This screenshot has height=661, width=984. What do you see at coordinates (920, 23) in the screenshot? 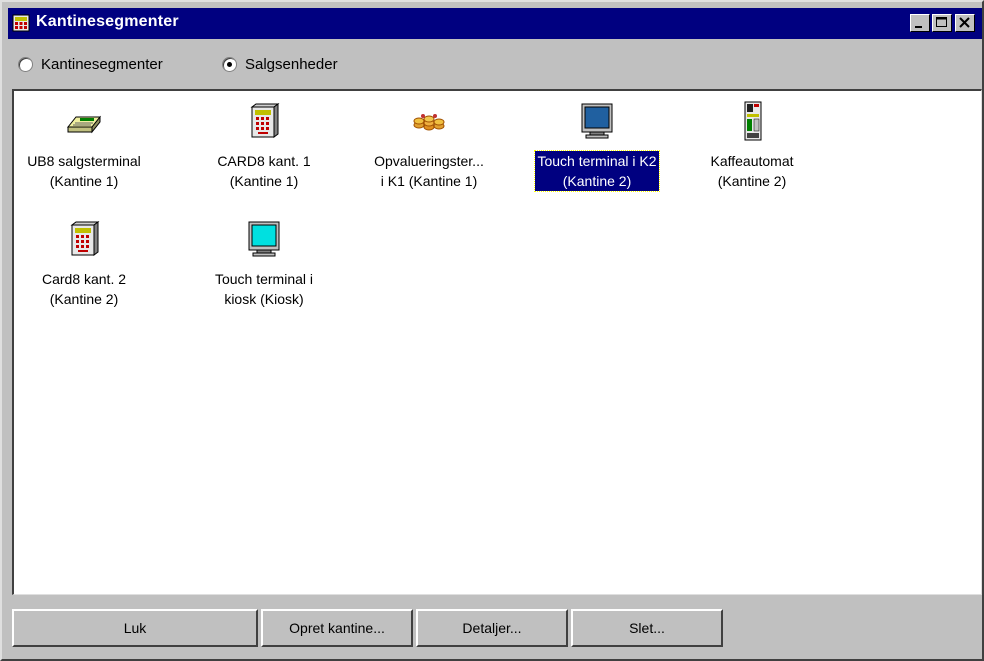
I see `minimize-button` at bounding box center [920, 23].